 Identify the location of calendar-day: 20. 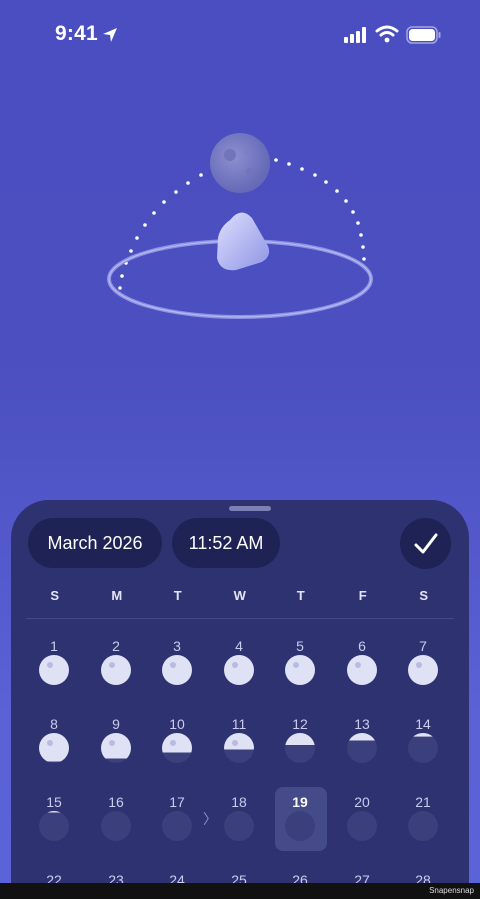
(362, 829).